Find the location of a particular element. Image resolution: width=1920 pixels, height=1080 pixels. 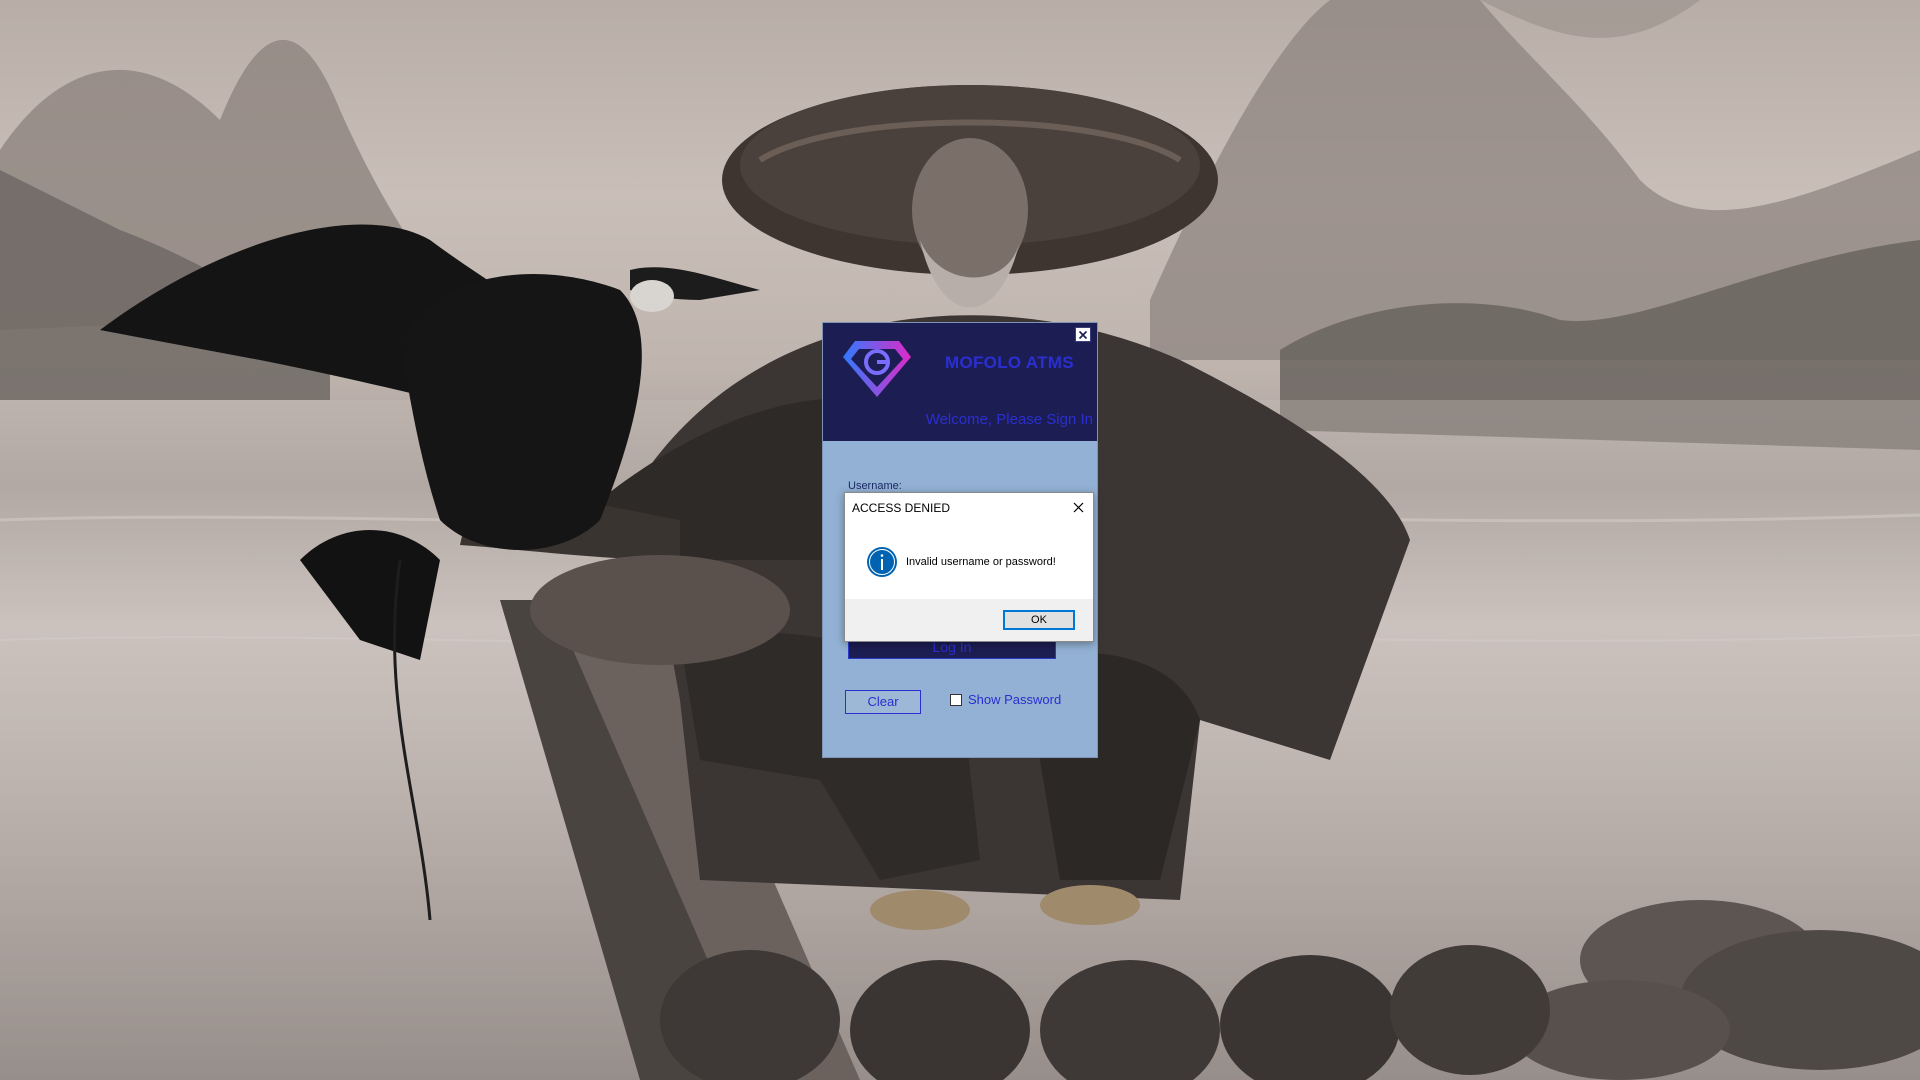

dialog-footer: OK is located at coordinates (969, 620).